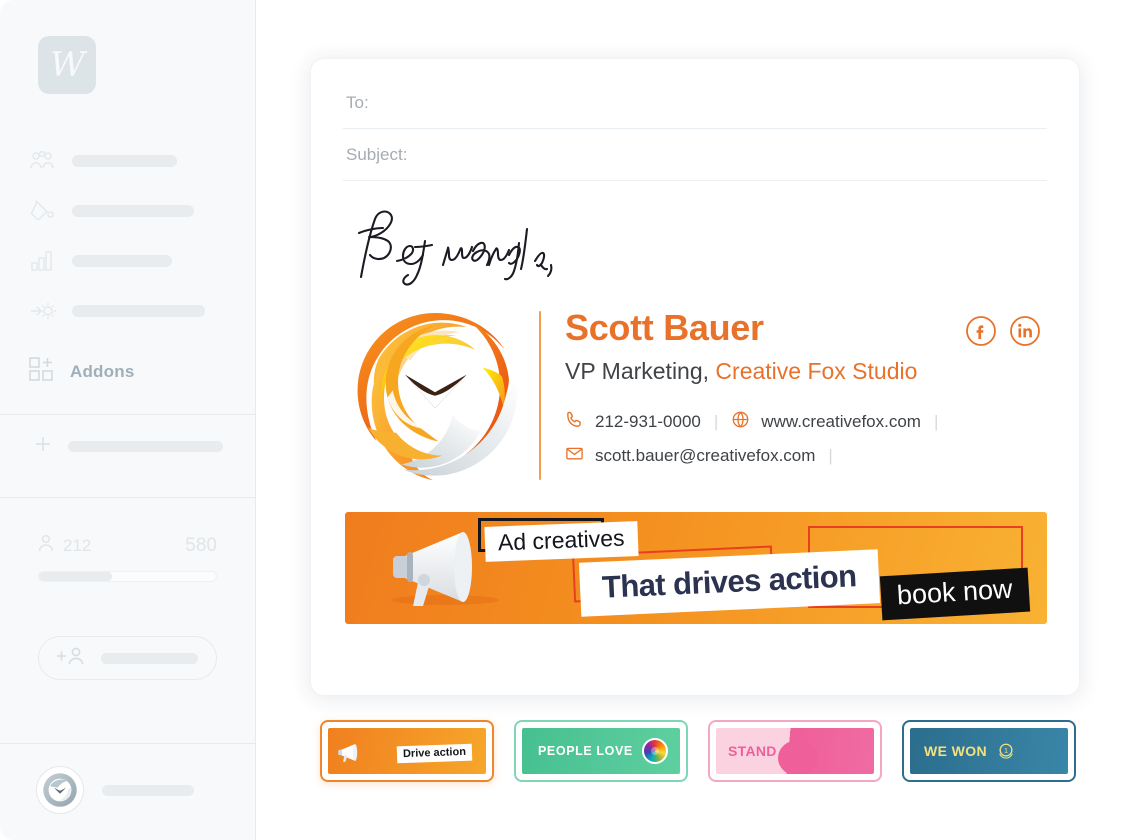 The height and width of the screenshot is (840, 1140). What do you see at coordinates (740, 422) in the screenshot?
I see `globe-icon` at bounding box center [740, 422].